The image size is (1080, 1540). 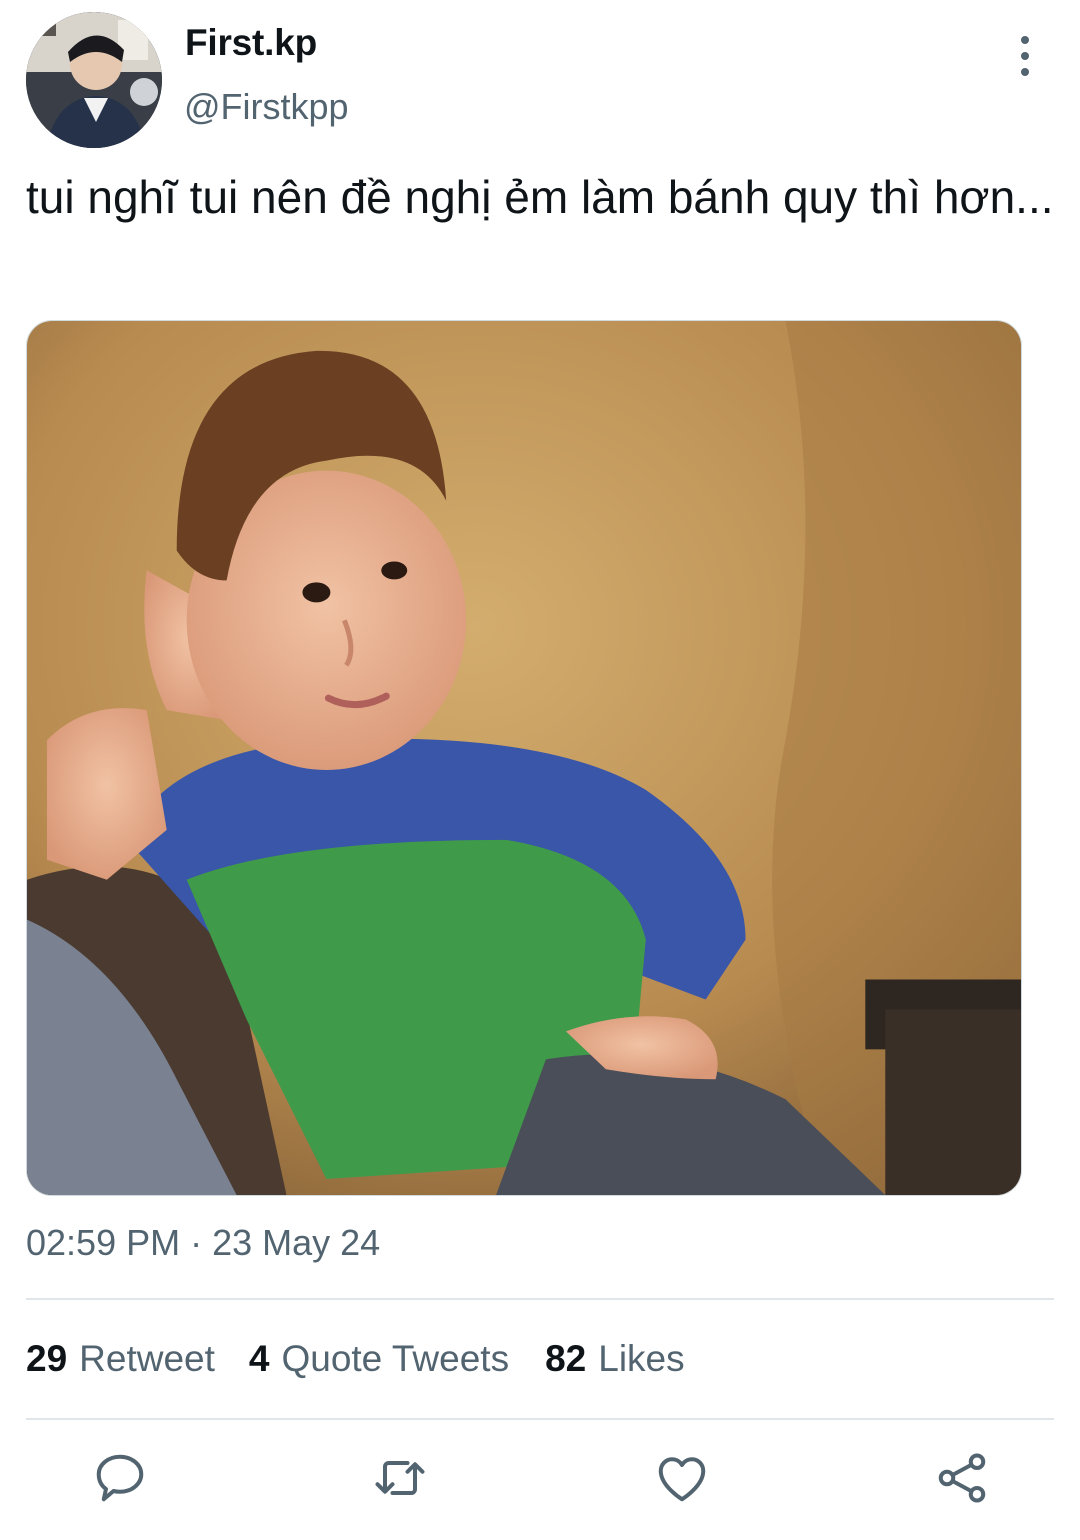 What do you see at coordinates (266, 107) in the screenshot?
I see `user-handle: @Firstkpp` at bounding box center [266, 107].